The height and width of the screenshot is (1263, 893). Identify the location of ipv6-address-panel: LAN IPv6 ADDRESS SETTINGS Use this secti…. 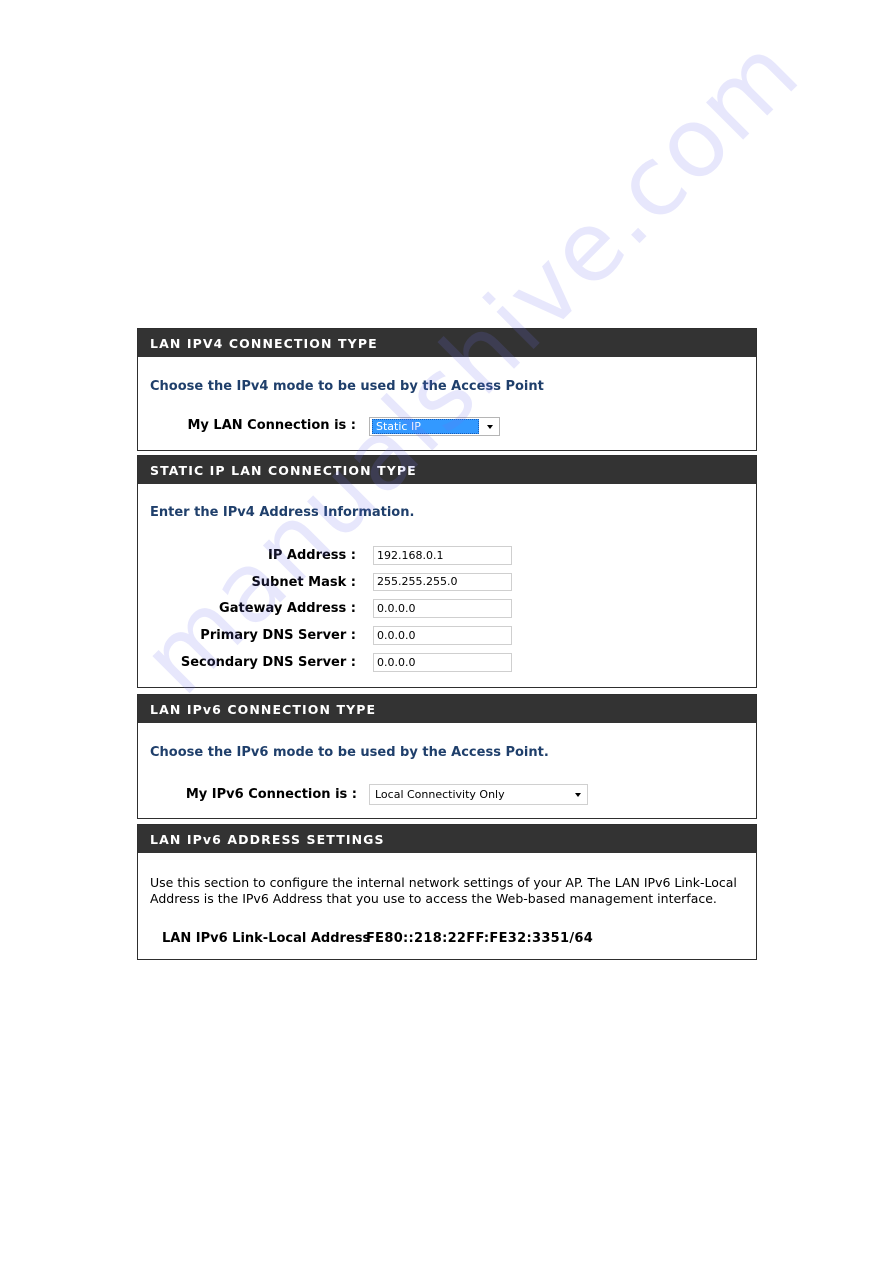
(447, 892).